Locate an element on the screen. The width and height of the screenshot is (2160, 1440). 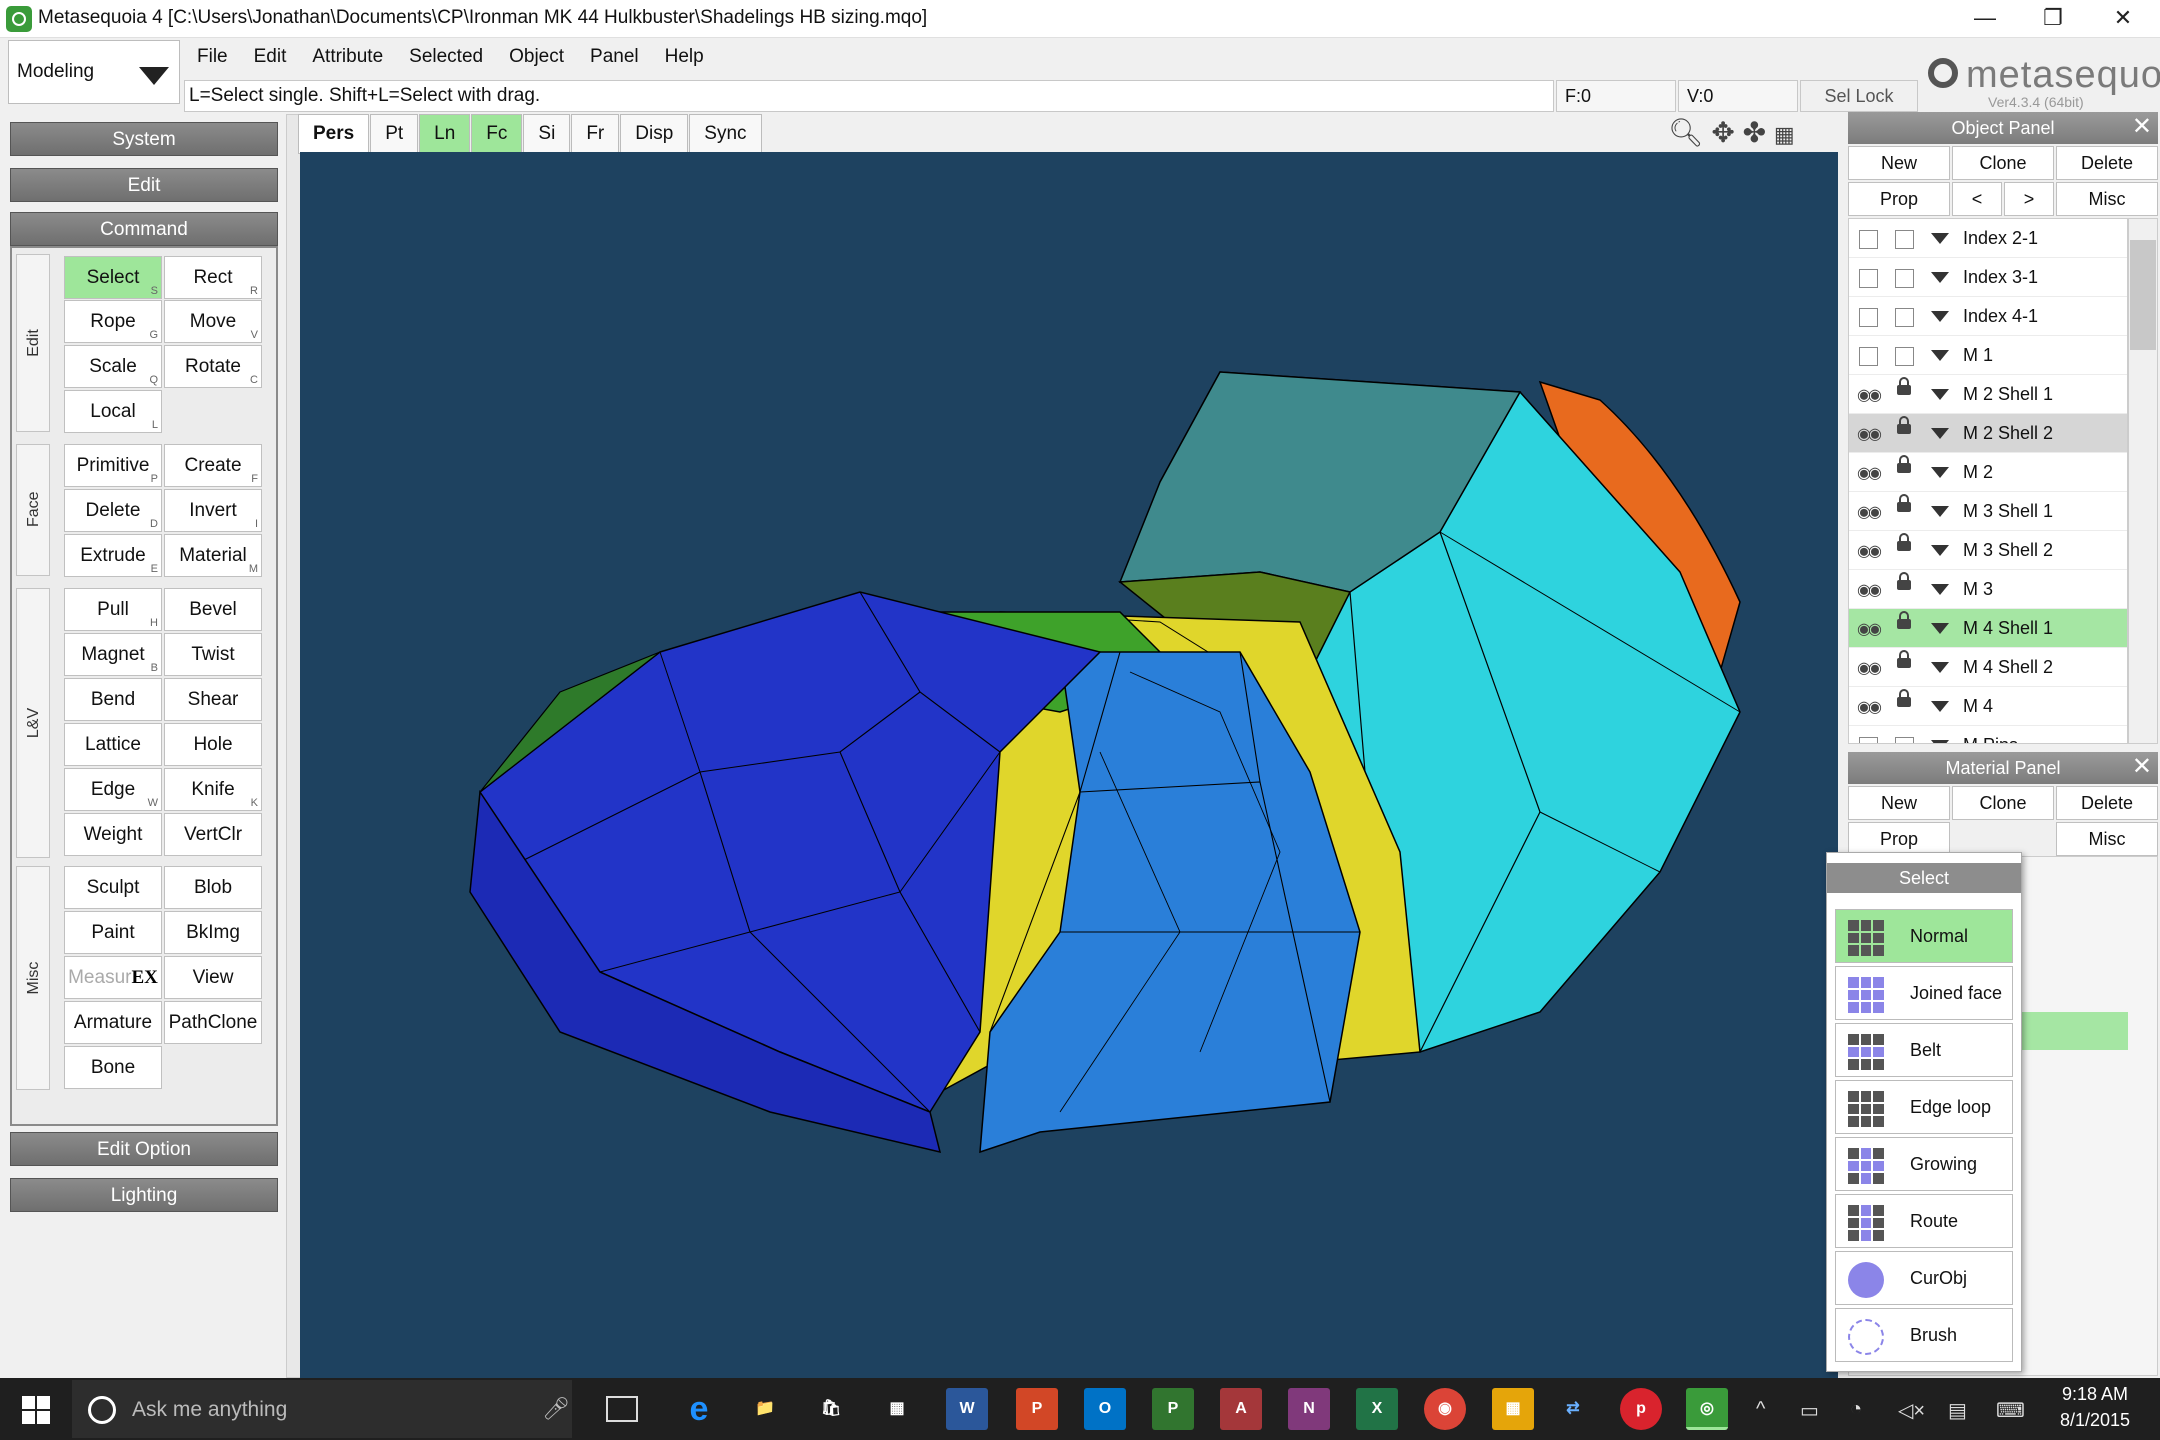
windows-start-icon is located at coordinates (36, 1410).